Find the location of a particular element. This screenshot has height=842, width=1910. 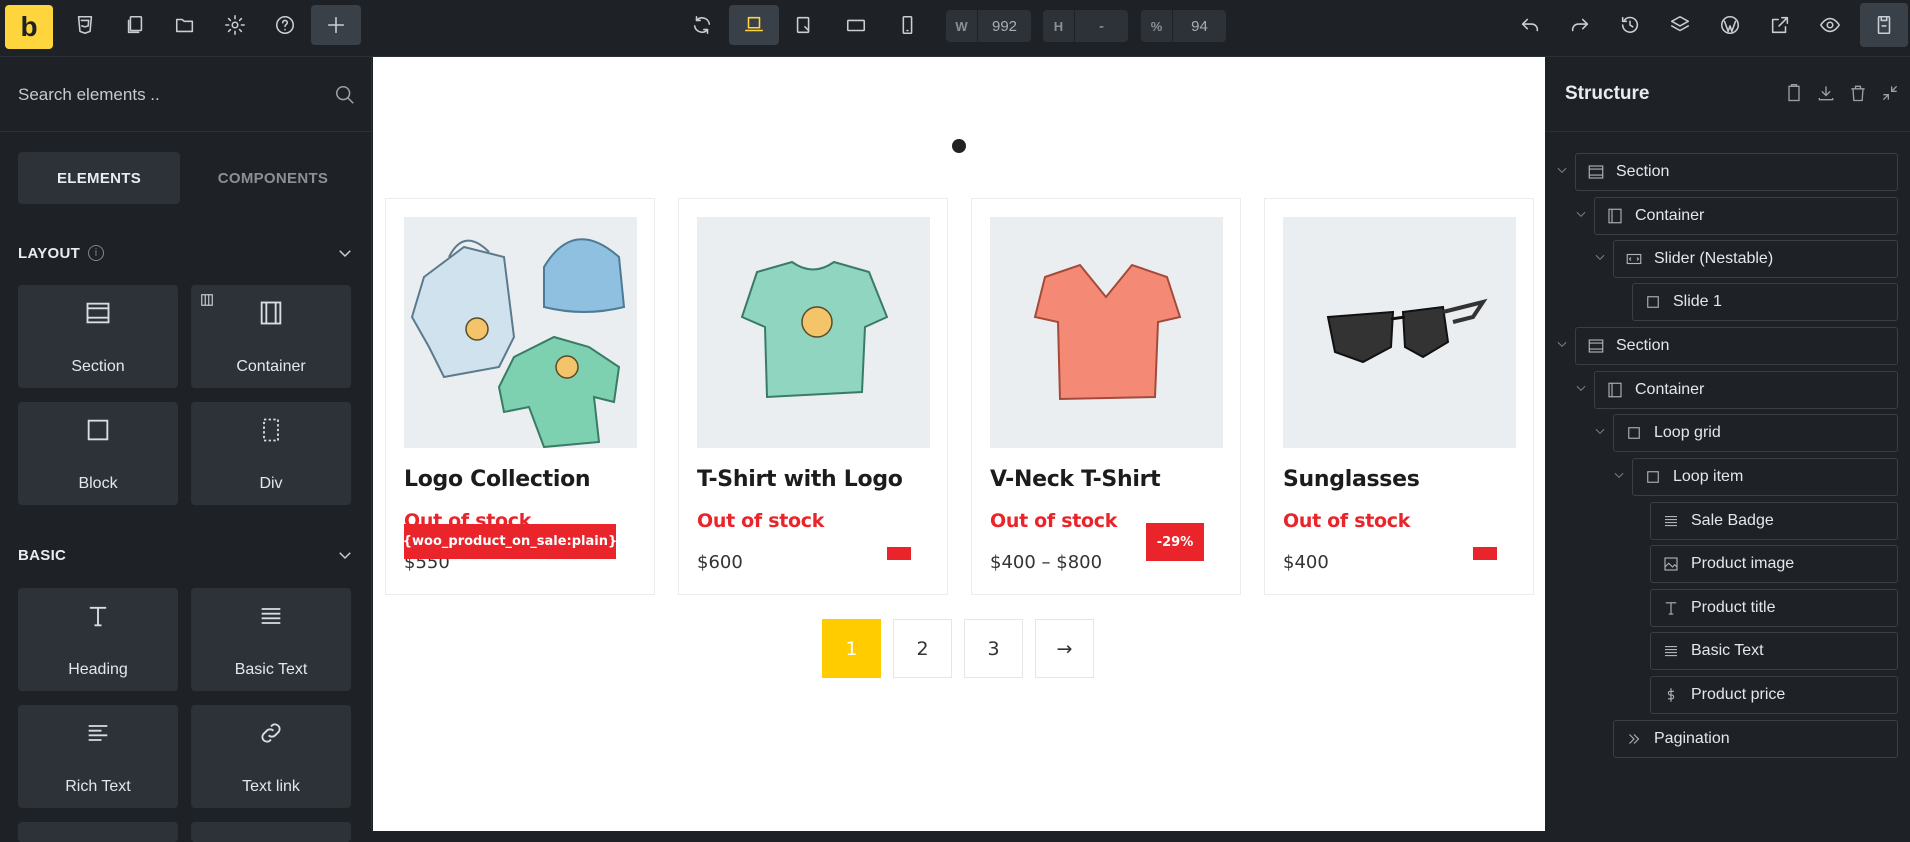

sale-badge: -29% is located at coordinates (1175, 542).